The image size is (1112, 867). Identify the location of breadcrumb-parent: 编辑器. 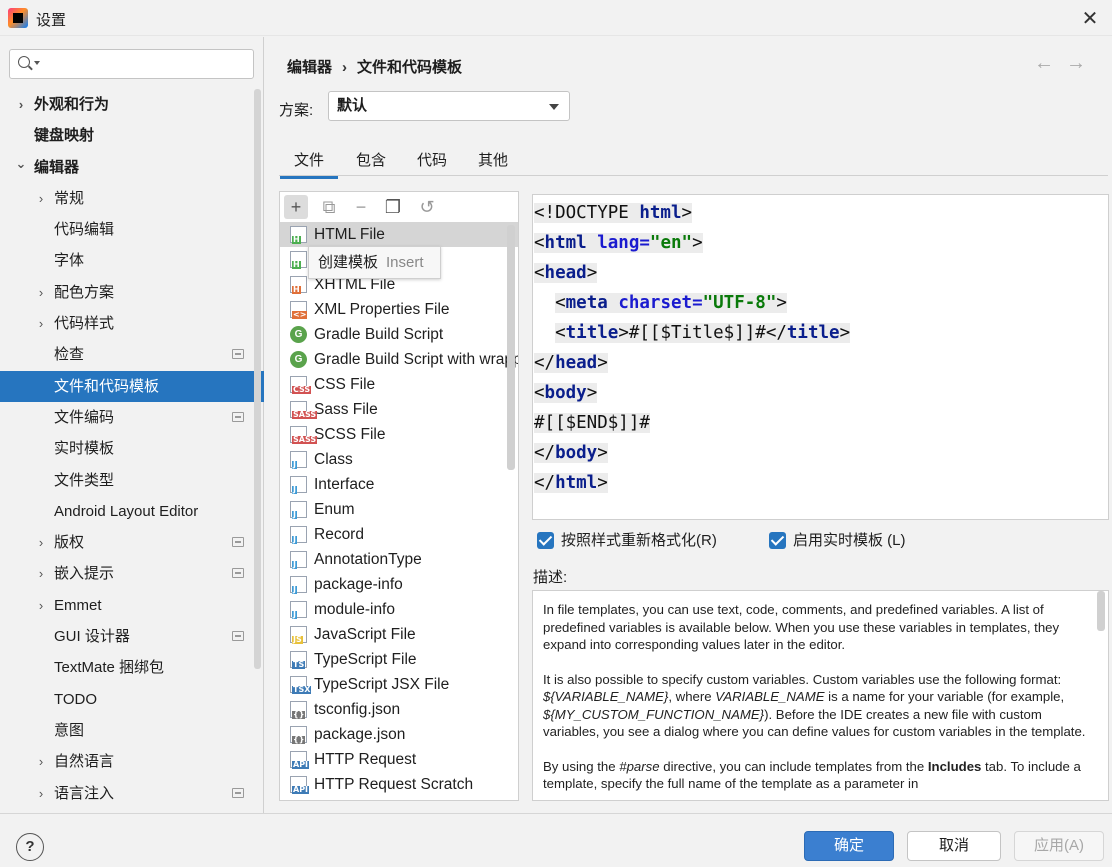
(309, 67).